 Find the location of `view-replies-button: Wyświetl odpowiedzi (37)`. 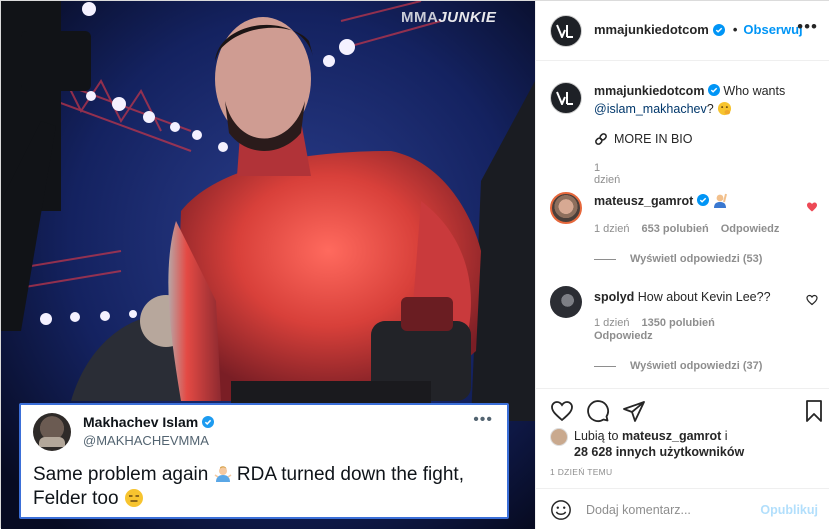

view-replies-button: Wyświetl odpowiedzi (37) is located at coordinates (678, 366).